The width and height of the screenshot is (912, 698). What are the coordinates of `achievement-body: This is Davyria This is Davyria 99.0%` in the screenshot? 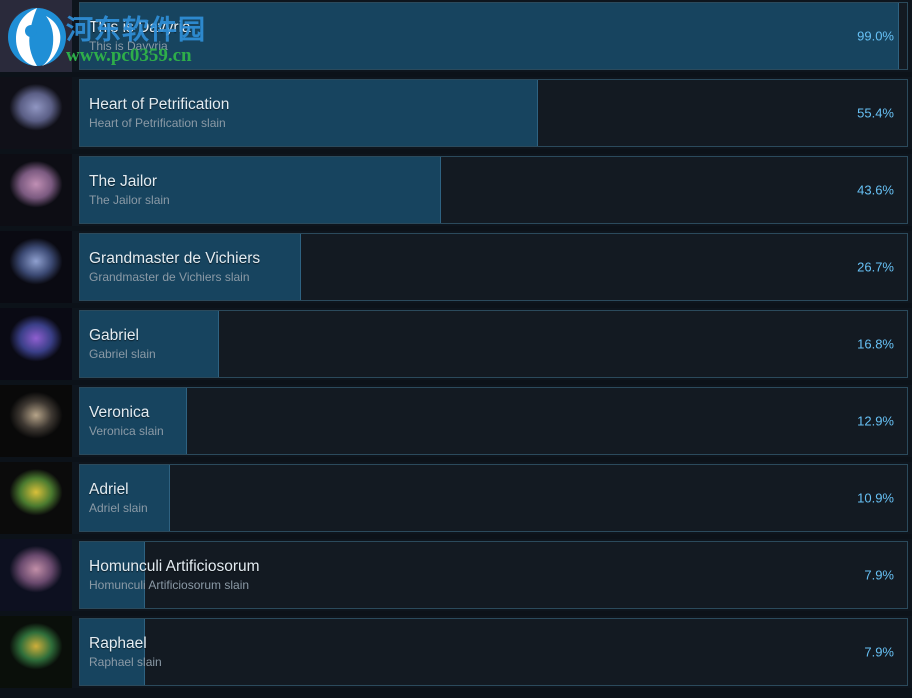 It's located at (492, 36).